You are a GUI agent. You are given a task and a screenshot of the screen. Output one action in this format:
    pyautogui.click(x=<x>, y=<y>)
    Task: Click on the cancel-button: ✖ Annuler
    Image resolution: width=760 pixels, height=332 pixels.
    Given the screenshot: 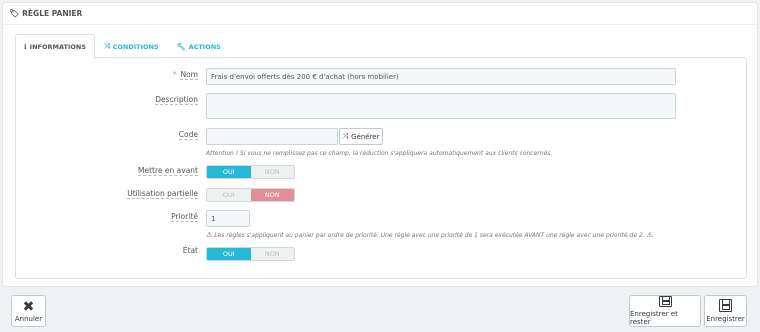 What is the action you would take?
    pyautogui.click(x=28, y=311)
    